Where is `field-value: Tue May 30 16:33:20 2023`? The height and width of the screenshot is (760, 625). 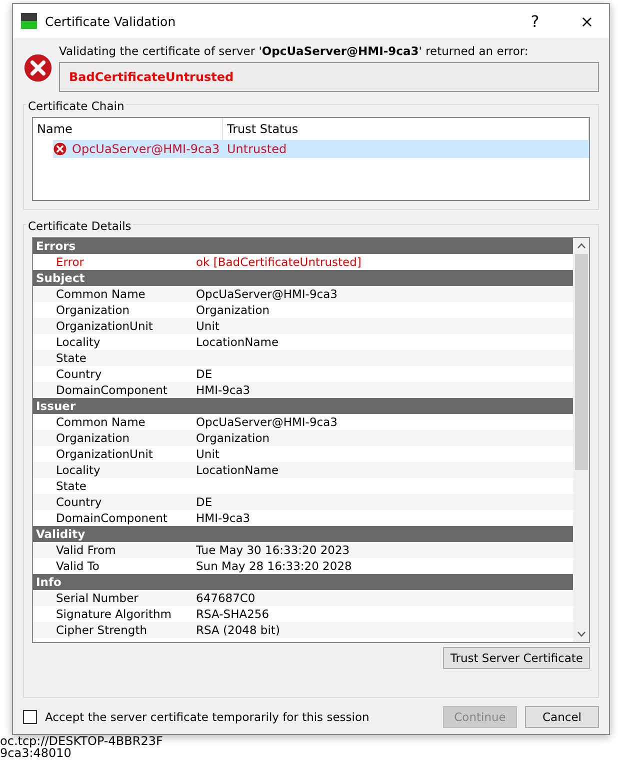
field-value: Tue May 30 16:33:20 2023 is located at coordinates (273, 550).